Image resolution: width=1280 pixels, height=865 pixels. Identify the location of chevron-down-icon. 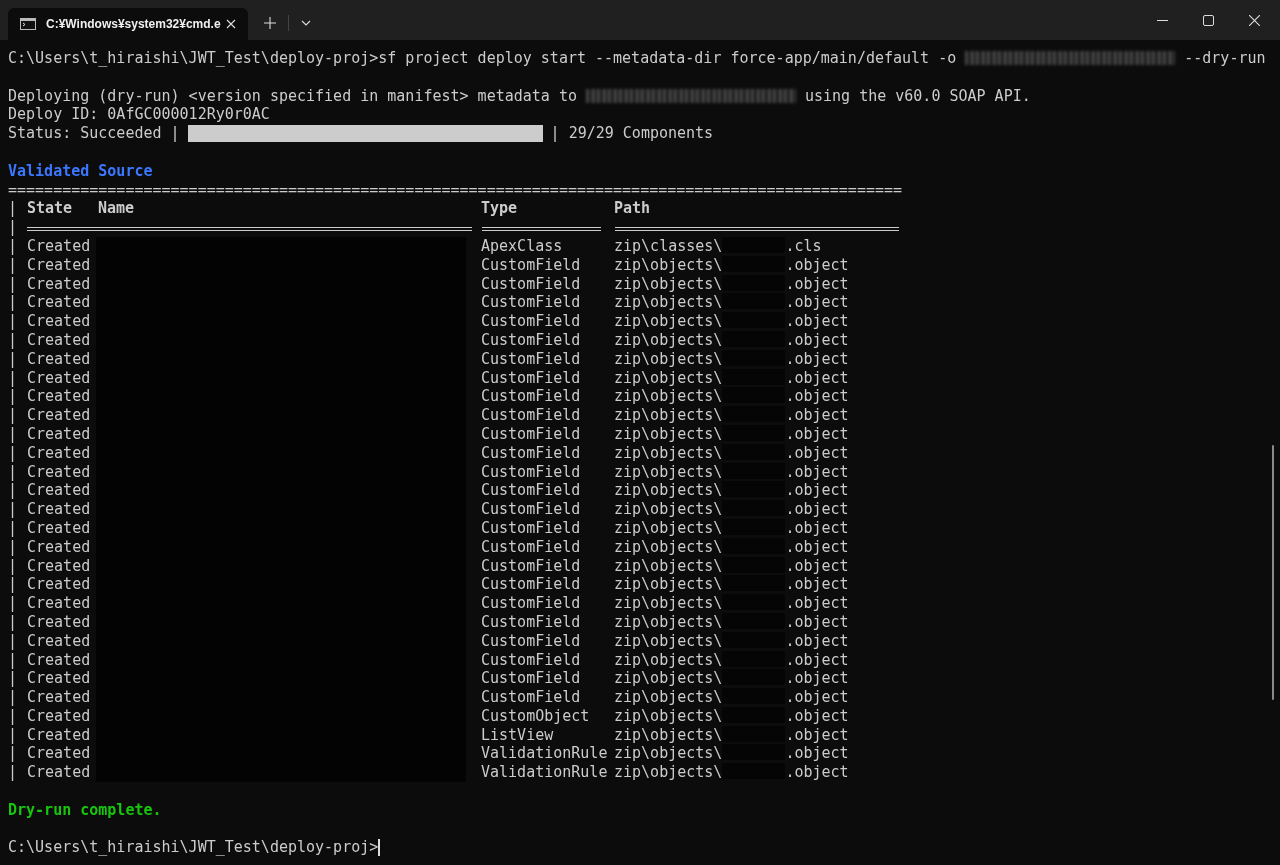
(306, 23).